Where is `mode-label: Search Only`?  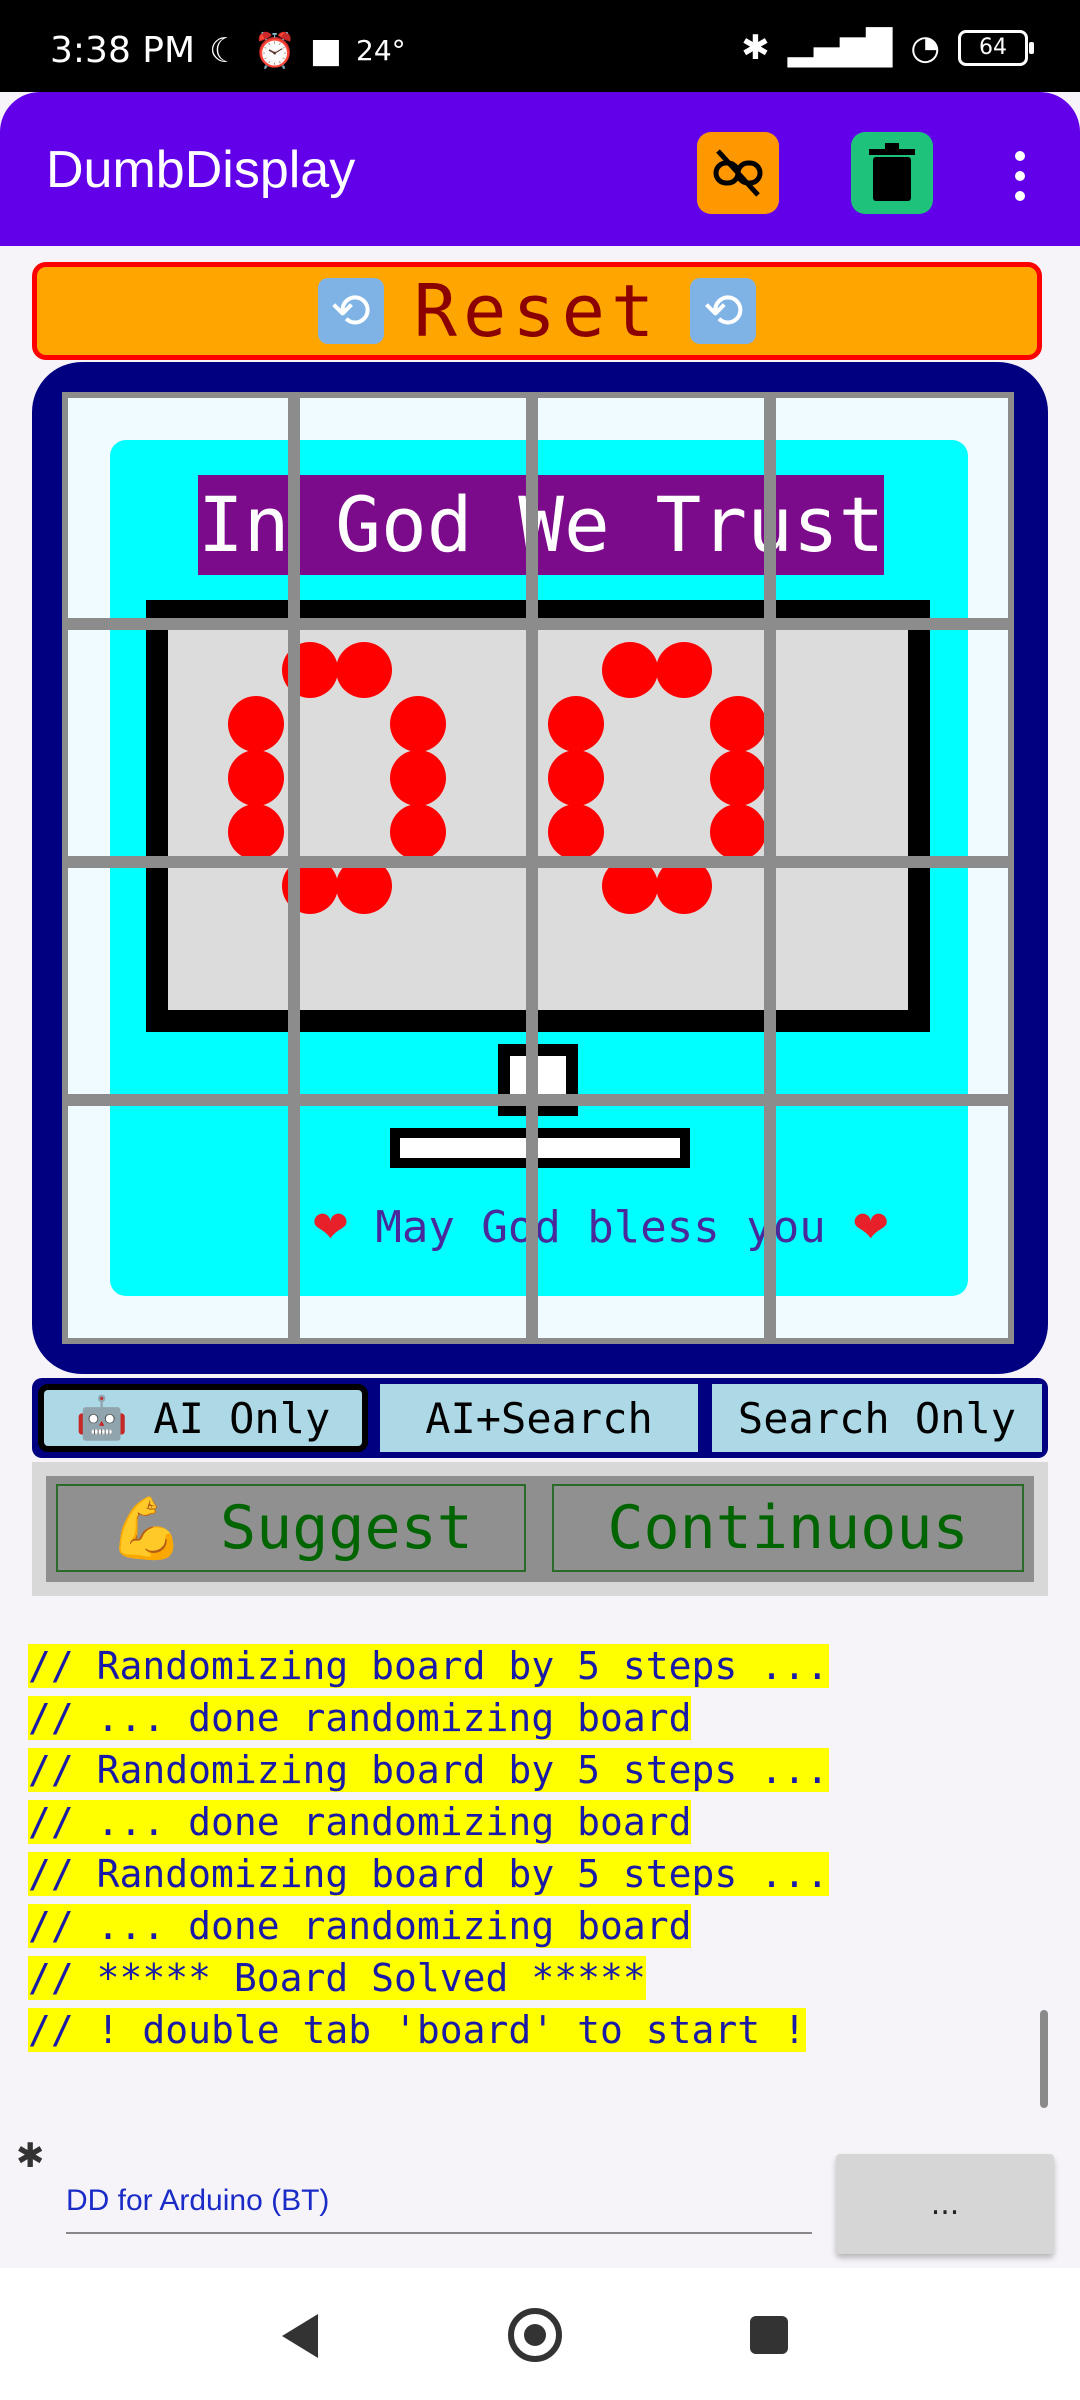
mode-label: Search Only is located at coordinates (877, 1418).